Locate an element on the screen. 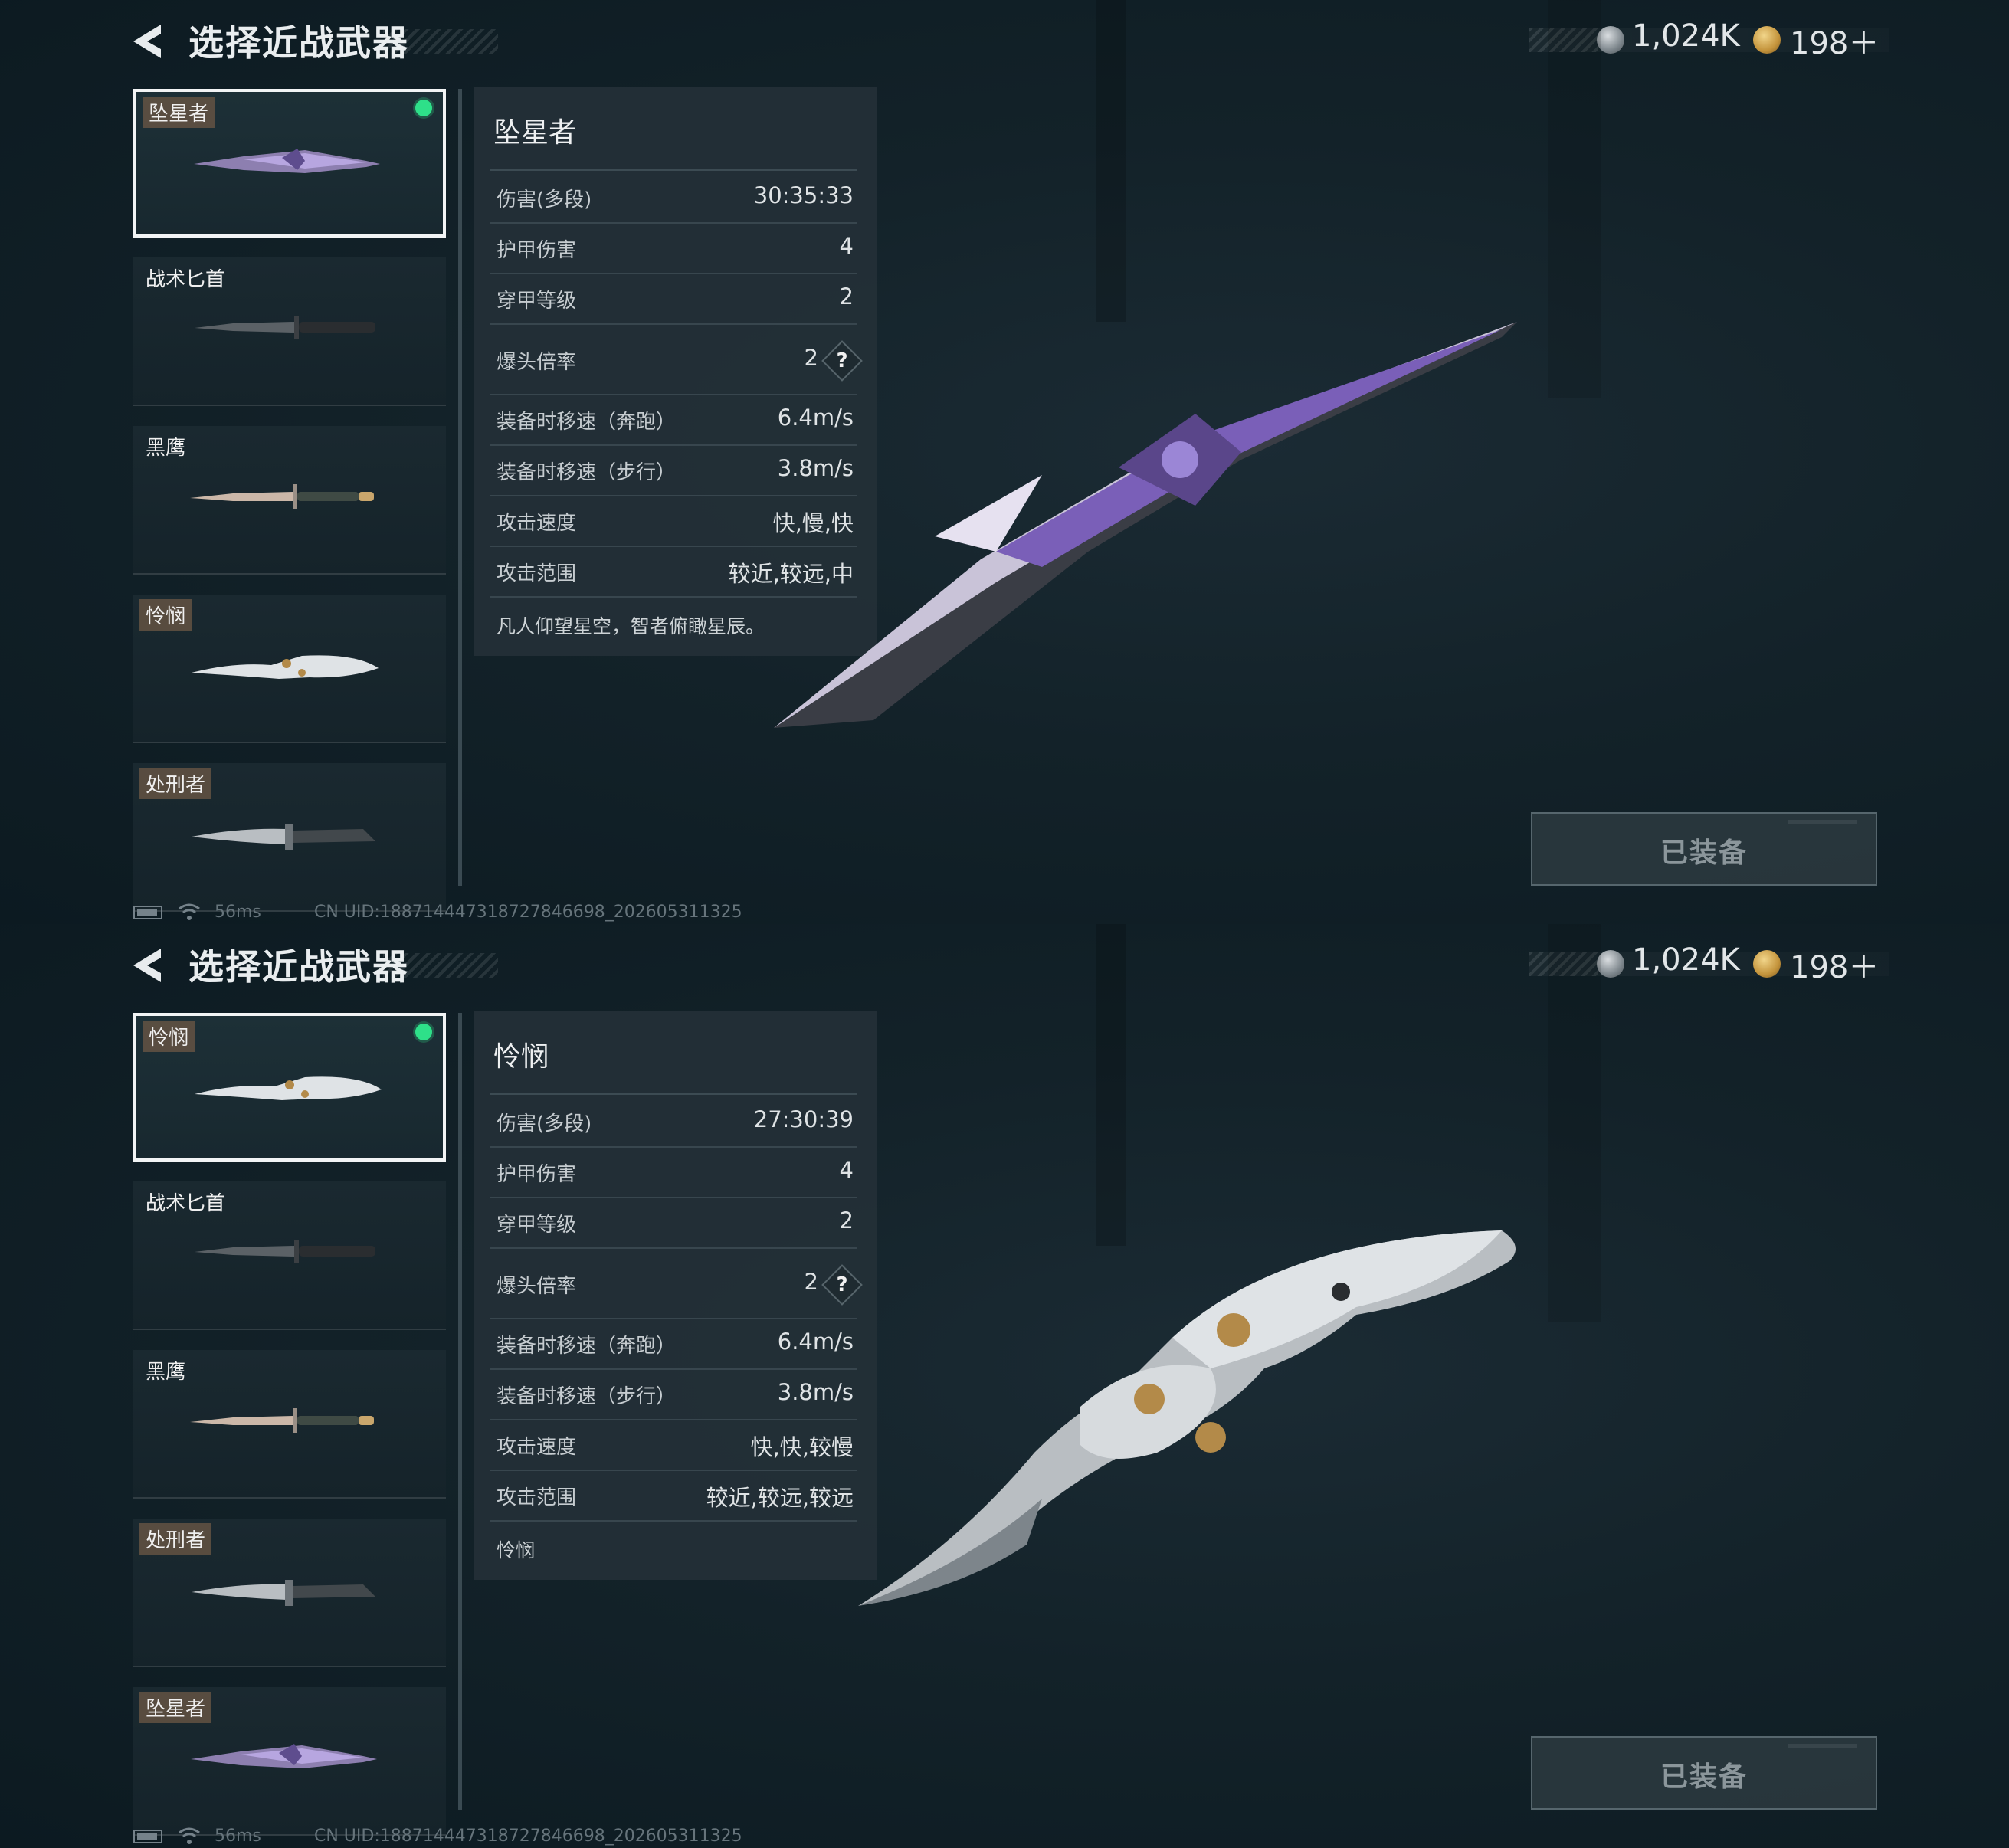 This screenshot has width=2009, height=1848. mercy-knife-preview is located at coordinates (1187, 1418).